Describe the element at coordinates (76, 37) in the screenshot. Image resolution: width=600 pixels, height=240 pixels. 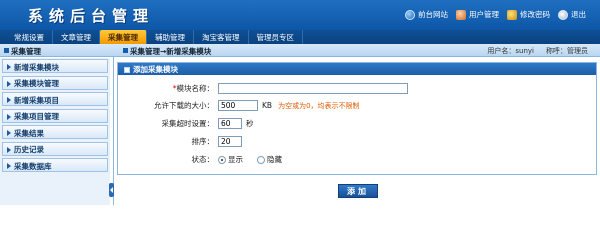
I see `tab-article-manage: 文章管理` at that location.